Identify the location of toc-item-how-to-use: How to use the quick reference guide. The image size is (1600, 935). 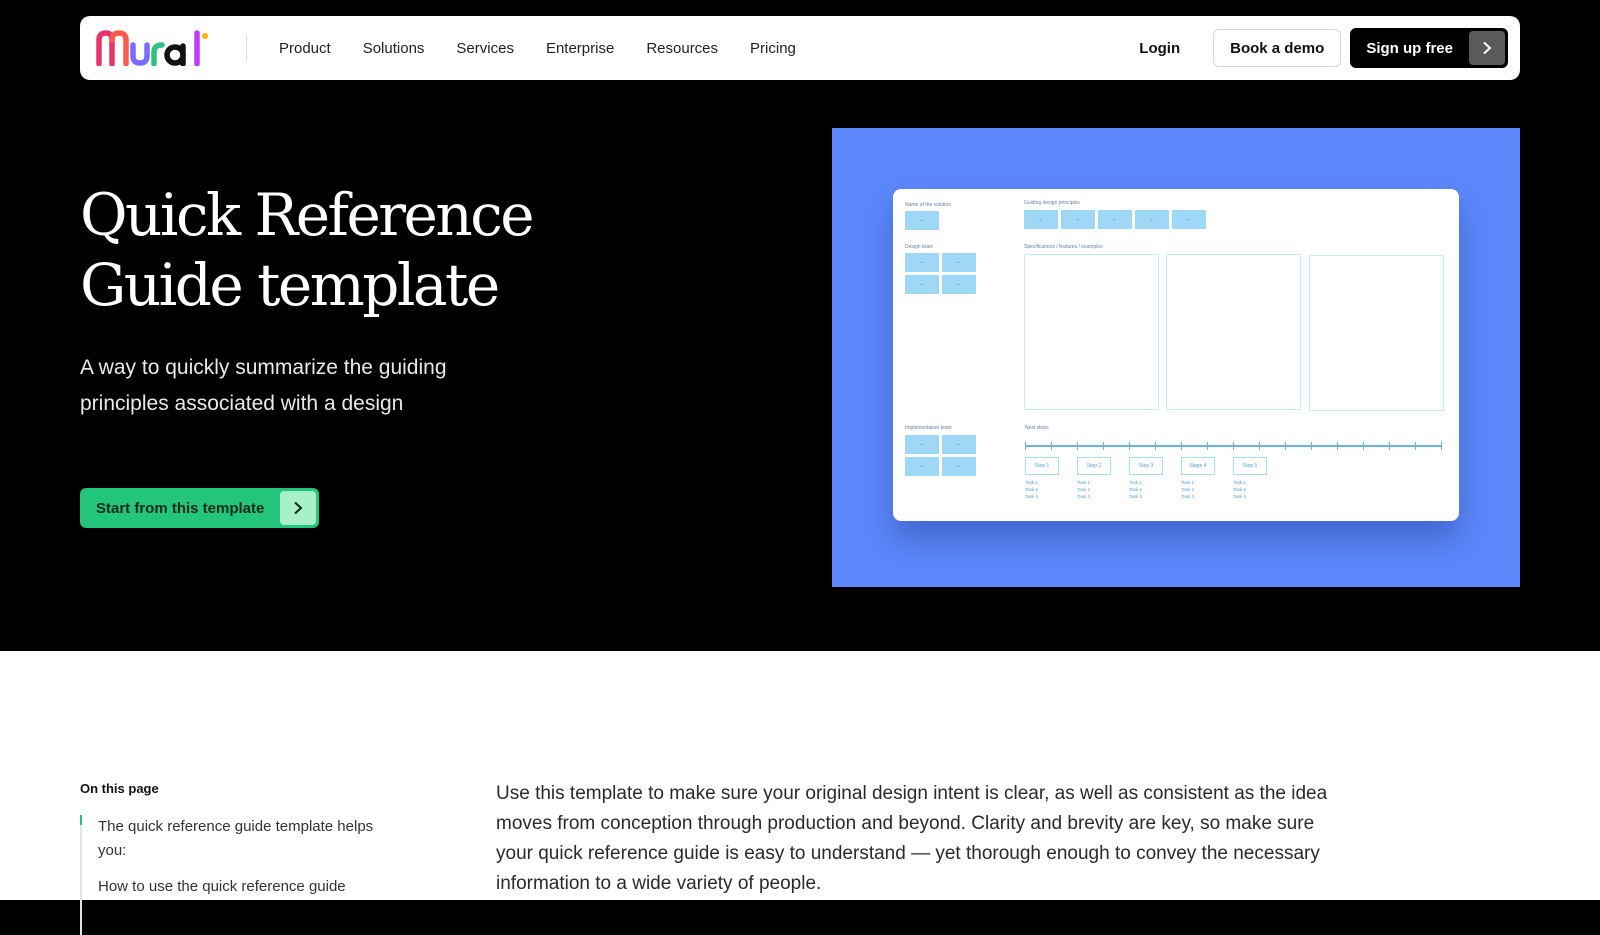
(248, 887).